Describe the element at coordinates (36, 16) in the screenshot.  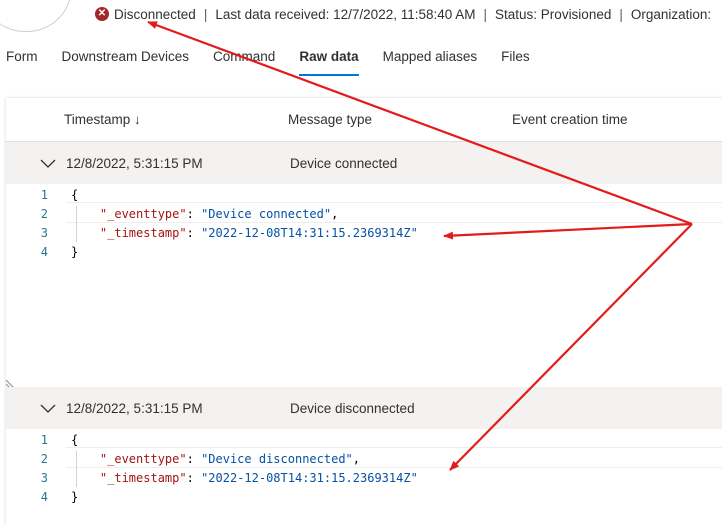
I see `device-avatar` at that location.